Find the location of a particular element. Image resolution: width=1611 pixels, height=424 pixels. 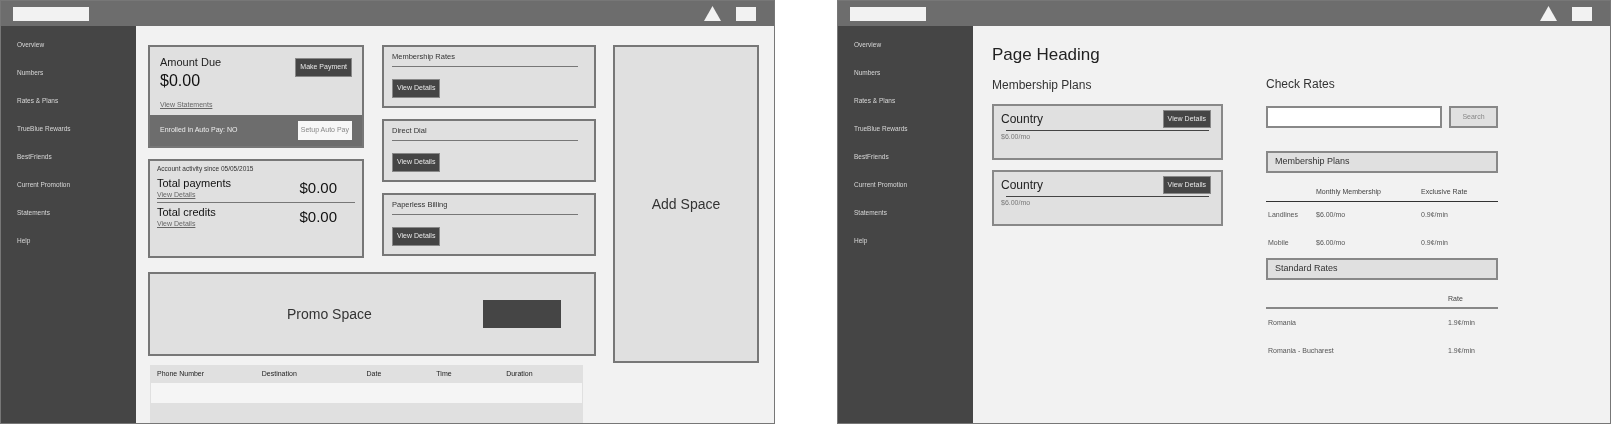

promo-text: Promo Space is located at coordinates (330, 314).